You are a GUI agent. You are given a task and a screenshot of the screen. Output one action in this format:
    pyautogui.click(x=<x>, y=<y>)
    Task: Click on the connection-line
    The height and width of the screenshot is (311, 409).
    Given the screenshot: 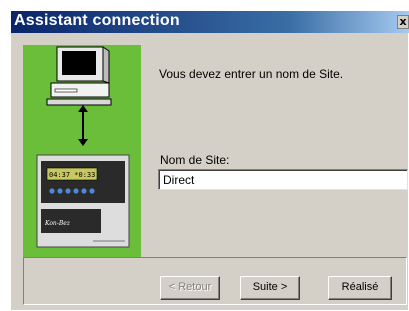 What is the action you would take?
    pyautogui.click(x=83, y=125)
    